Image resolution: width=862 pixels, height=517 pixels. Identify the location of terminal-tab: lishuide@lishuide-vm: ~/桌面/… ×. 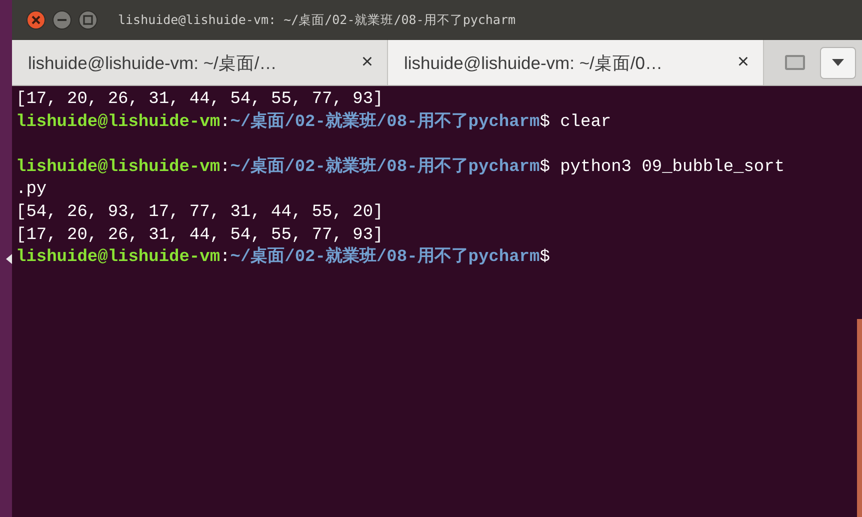
(200, 62).